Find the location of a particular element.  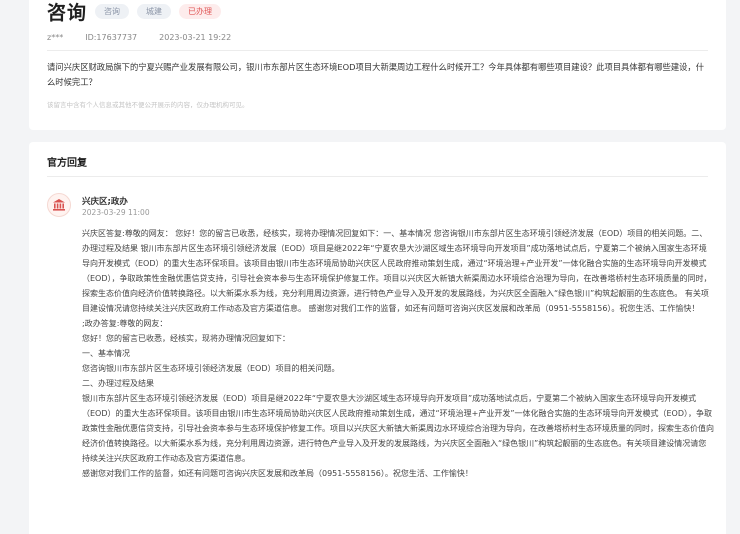

reply-department: 兴庆区;政办 is located at coordinates (105, 202).